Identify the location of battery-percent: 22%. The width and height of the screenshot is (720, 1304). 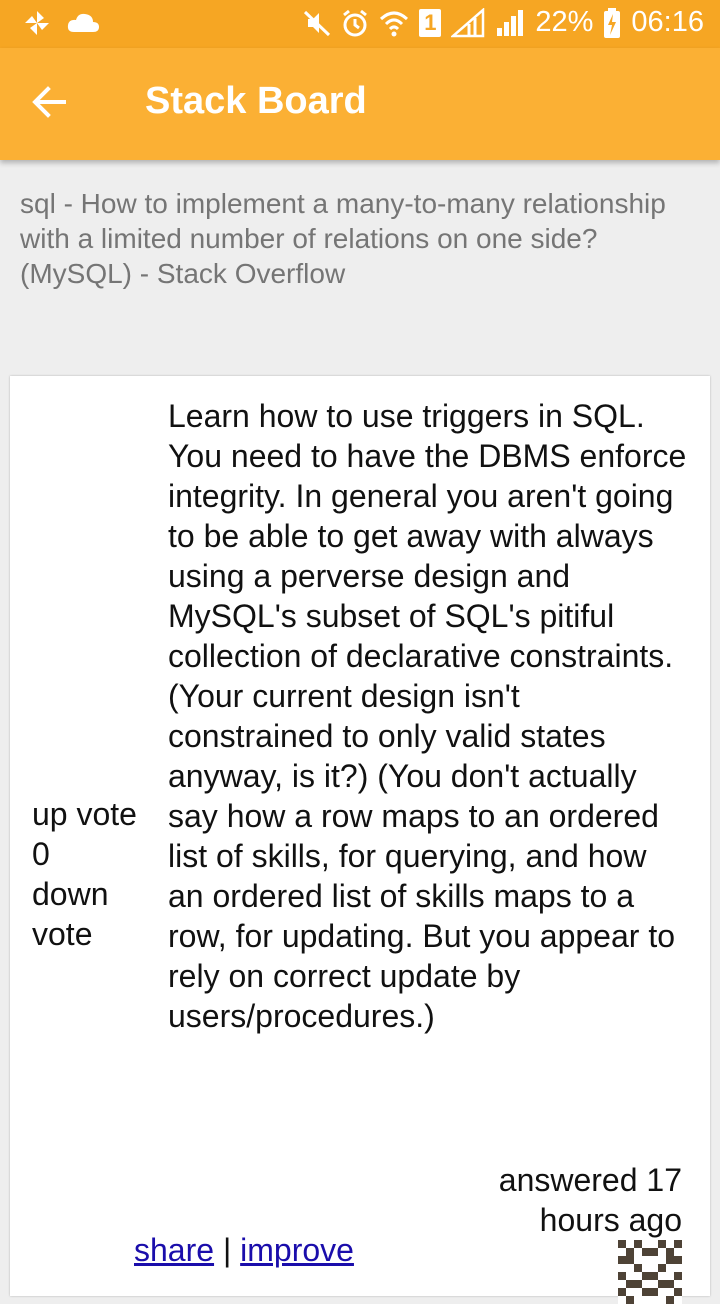
(564, 22).